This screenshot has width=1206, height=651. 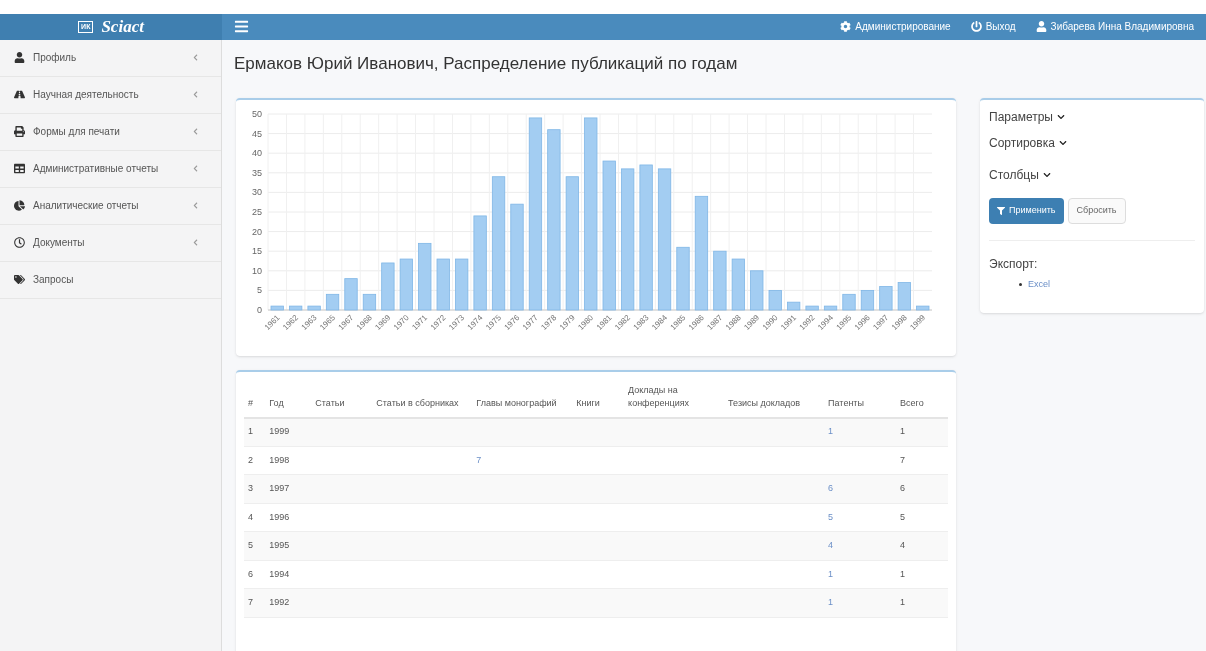 I want to click on table-cell: 2, so click(x=250, y=459).